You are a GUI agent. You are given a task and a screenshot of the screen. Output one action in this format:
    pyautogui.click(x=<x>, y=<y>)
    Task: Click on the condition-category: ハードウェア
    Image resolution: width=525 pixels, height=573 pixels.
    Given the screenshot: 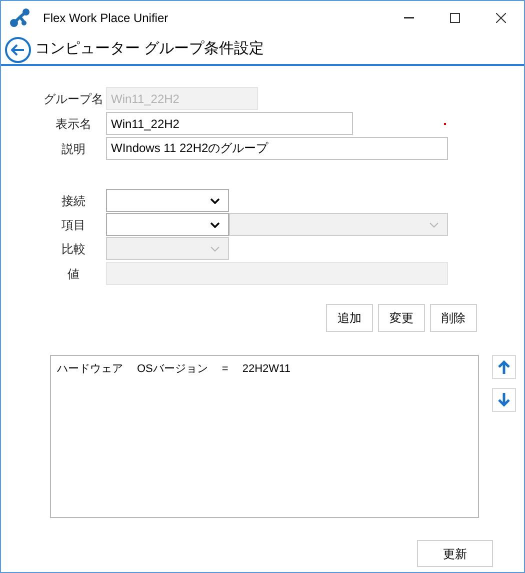 What is the action you would take?
    pyautogui.click(x=90, y=369)
    